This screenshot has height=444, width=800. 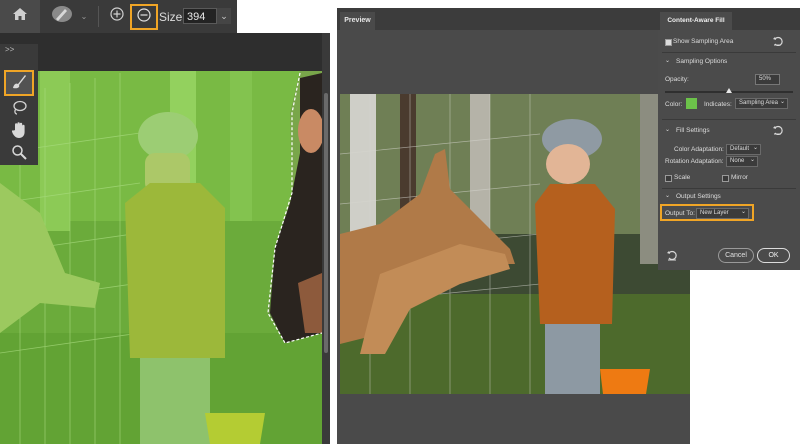 I want to click on opacity-slider-thumb, so click(x=729, y=90).